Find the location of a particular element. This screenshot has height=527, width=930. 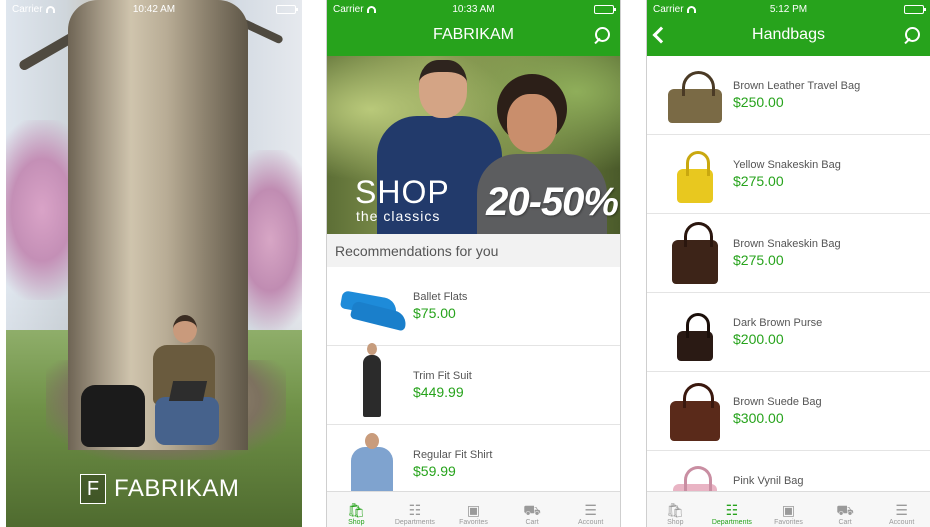

item-name: Brown Suede Bag is located at coordinates (777, 402).